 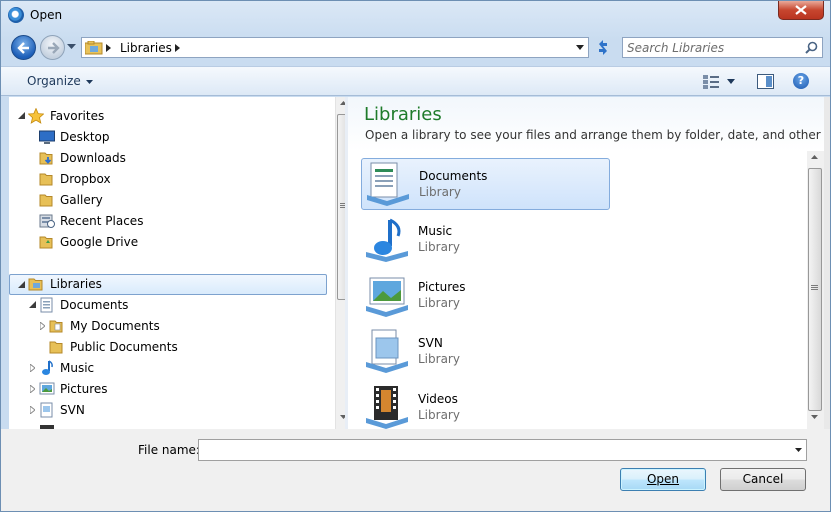 What do you see at coordinates (713, 47) in the screenshot?
I see `search-input` at bounding box center [713, 47].